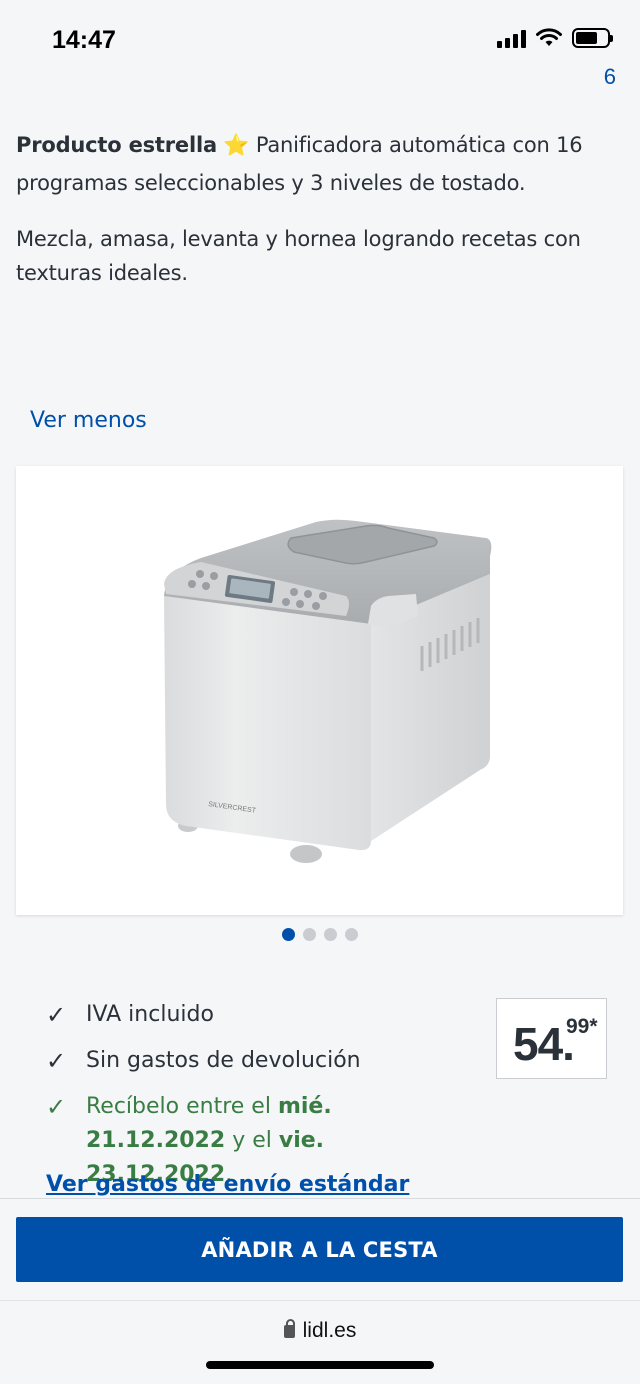 The width and height of the screenshot is (640, 1384). Describe the element at coordinates (319, 1249) in the screenshot. I see `add-to-cart-button: AÑADIR A LA CESTA` at that location.